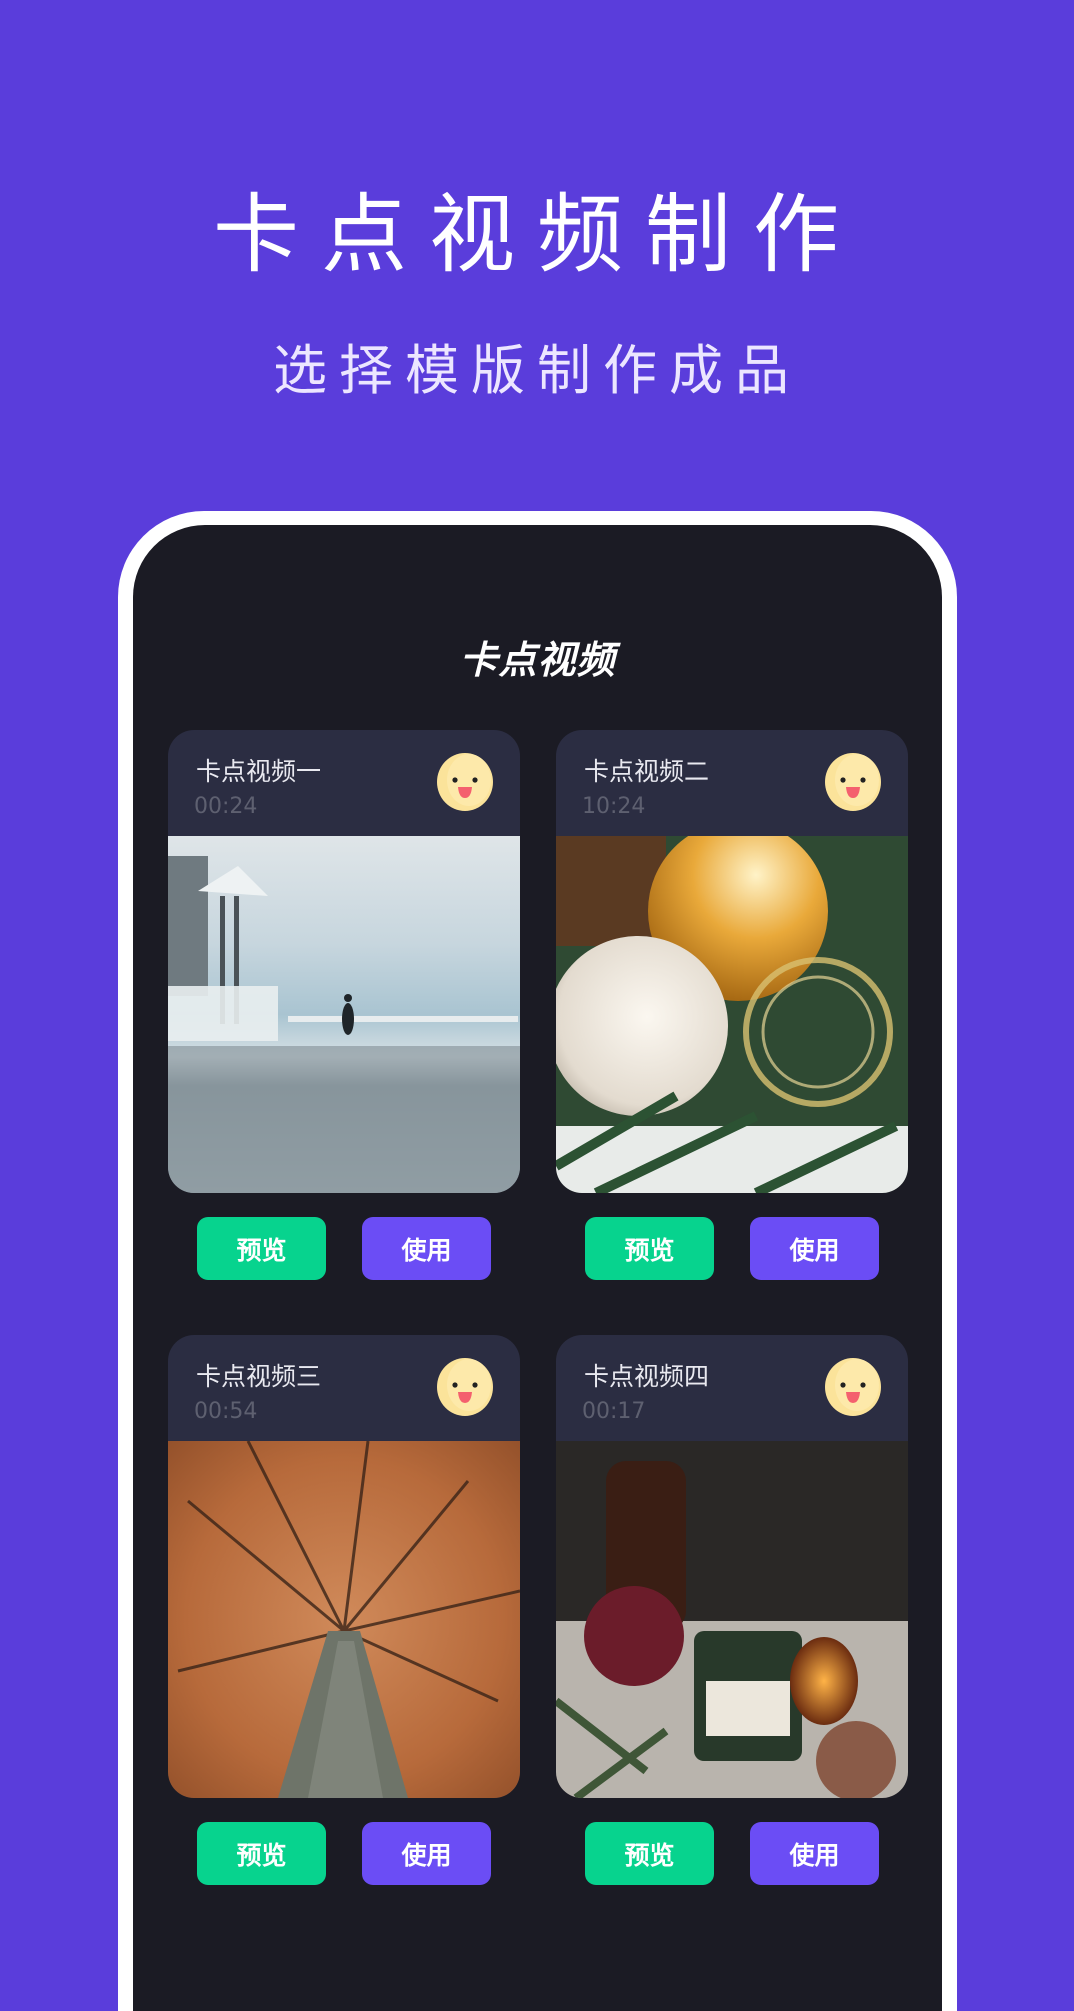 This screenshot has width=1074, height=2011. Describe the element at coordinates (614, 1411) in the screenshot. I see `card-duration: 00:17` at that location.